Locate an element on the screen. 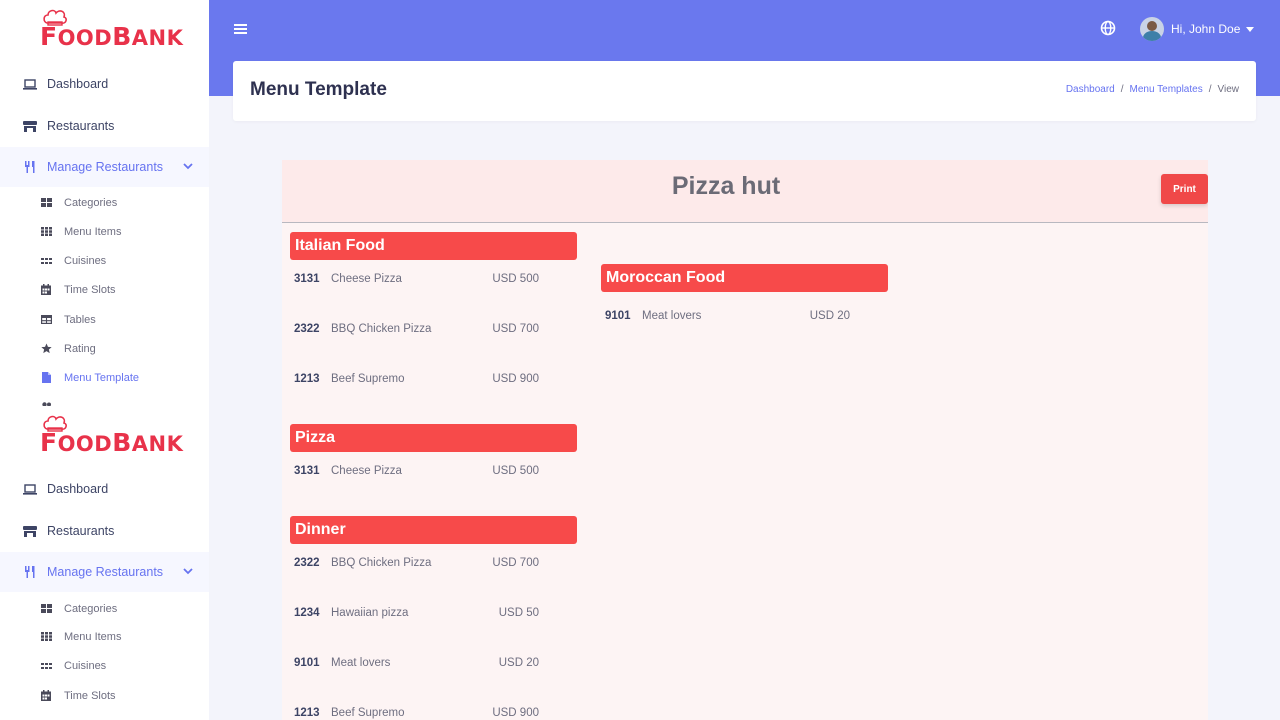 The height and width of the screenshot is (720, 1280). dots-icon is located at coordinates (46, 665).